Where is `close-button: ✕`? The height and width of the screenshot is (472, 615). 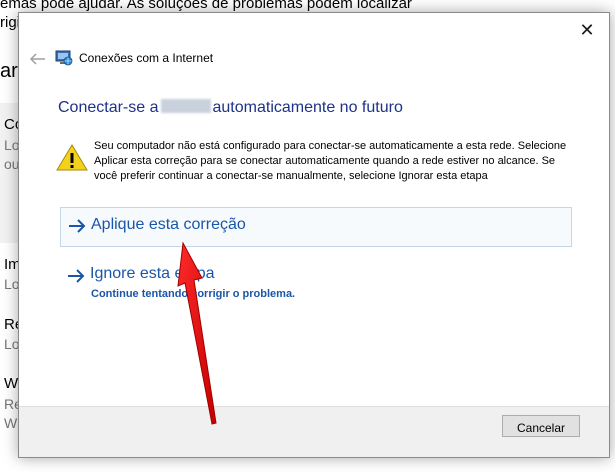 close-button: ✕ is located at coordinates (587, 30).